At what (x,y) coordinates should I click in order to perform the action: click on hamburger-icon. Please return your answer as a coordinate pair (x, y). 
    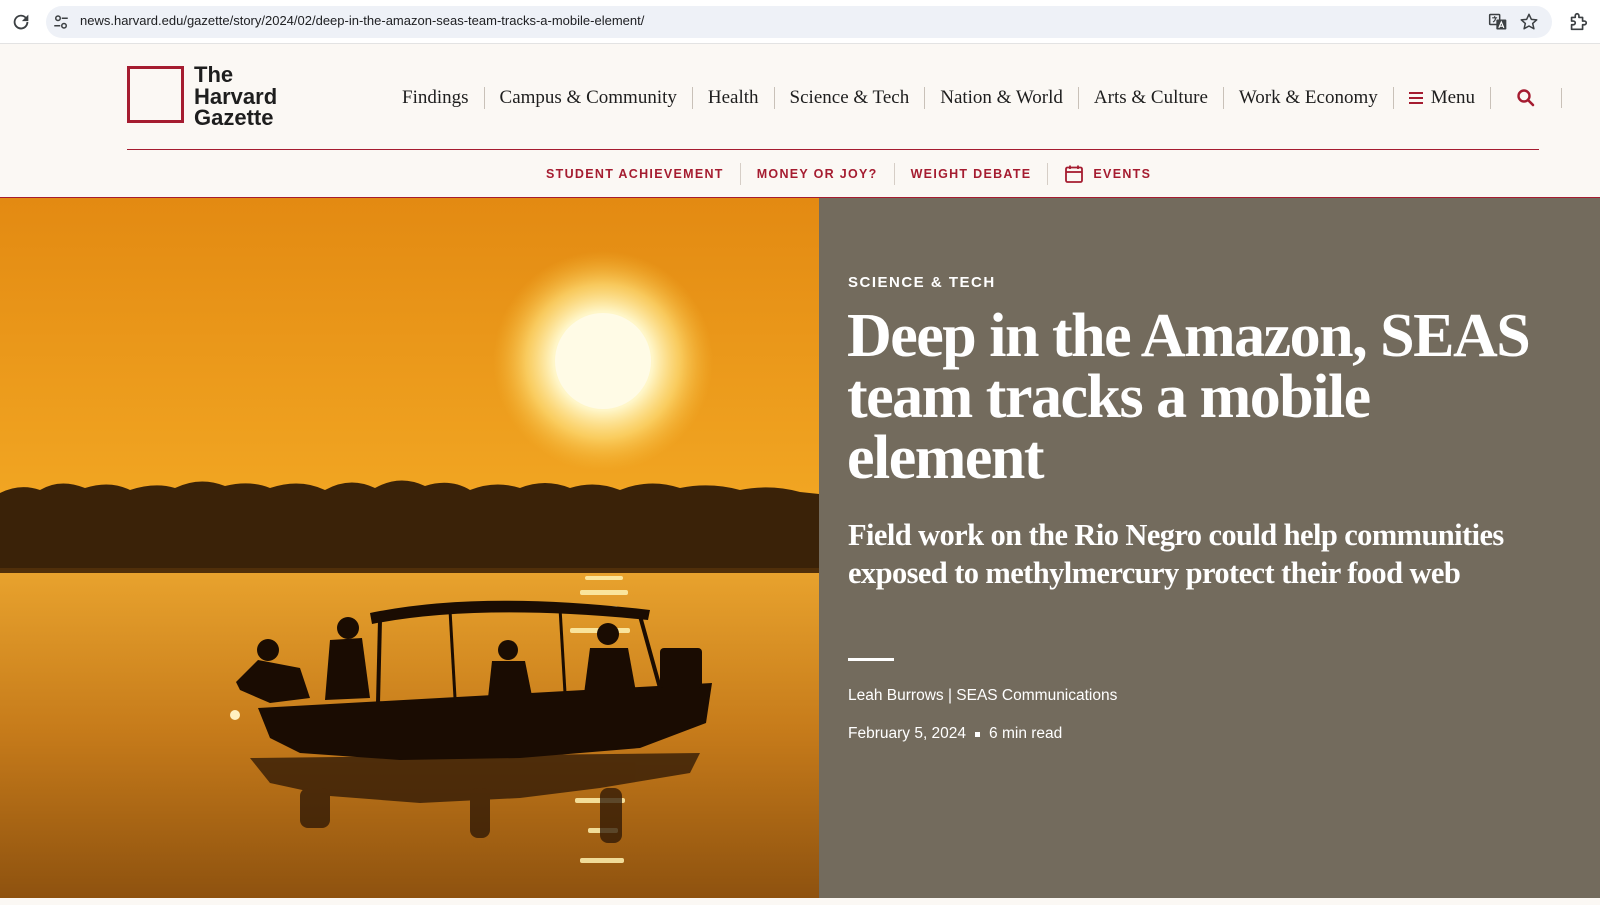
    Looking at the image, I should click on (1415, 98).